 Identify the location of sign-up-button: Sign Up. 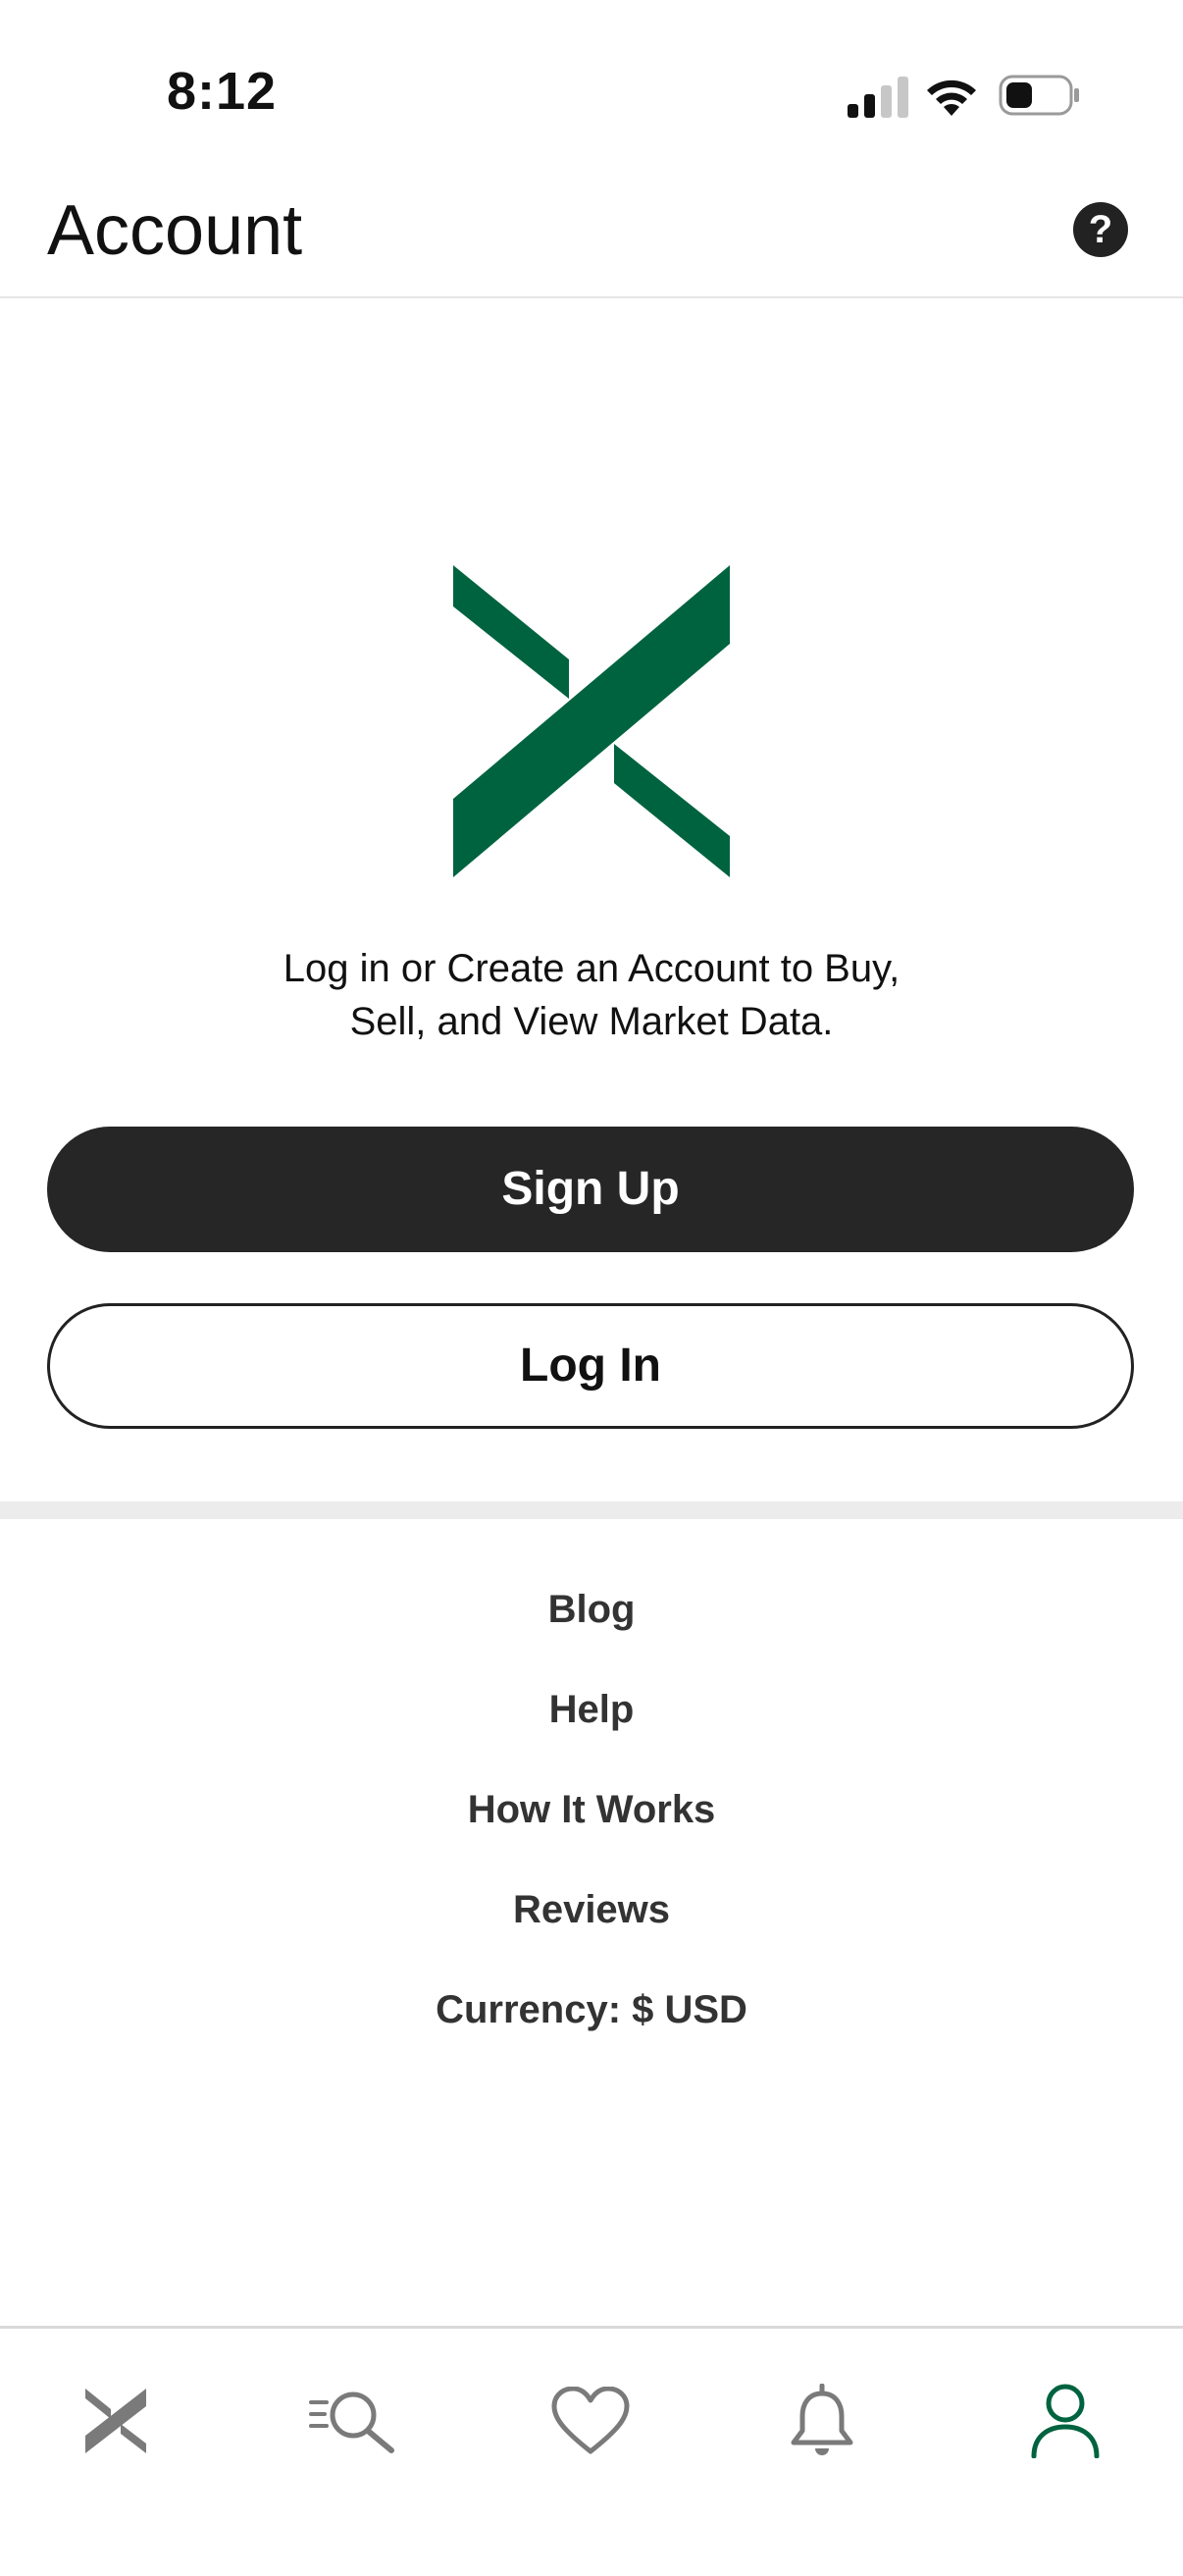
(591, 1189).